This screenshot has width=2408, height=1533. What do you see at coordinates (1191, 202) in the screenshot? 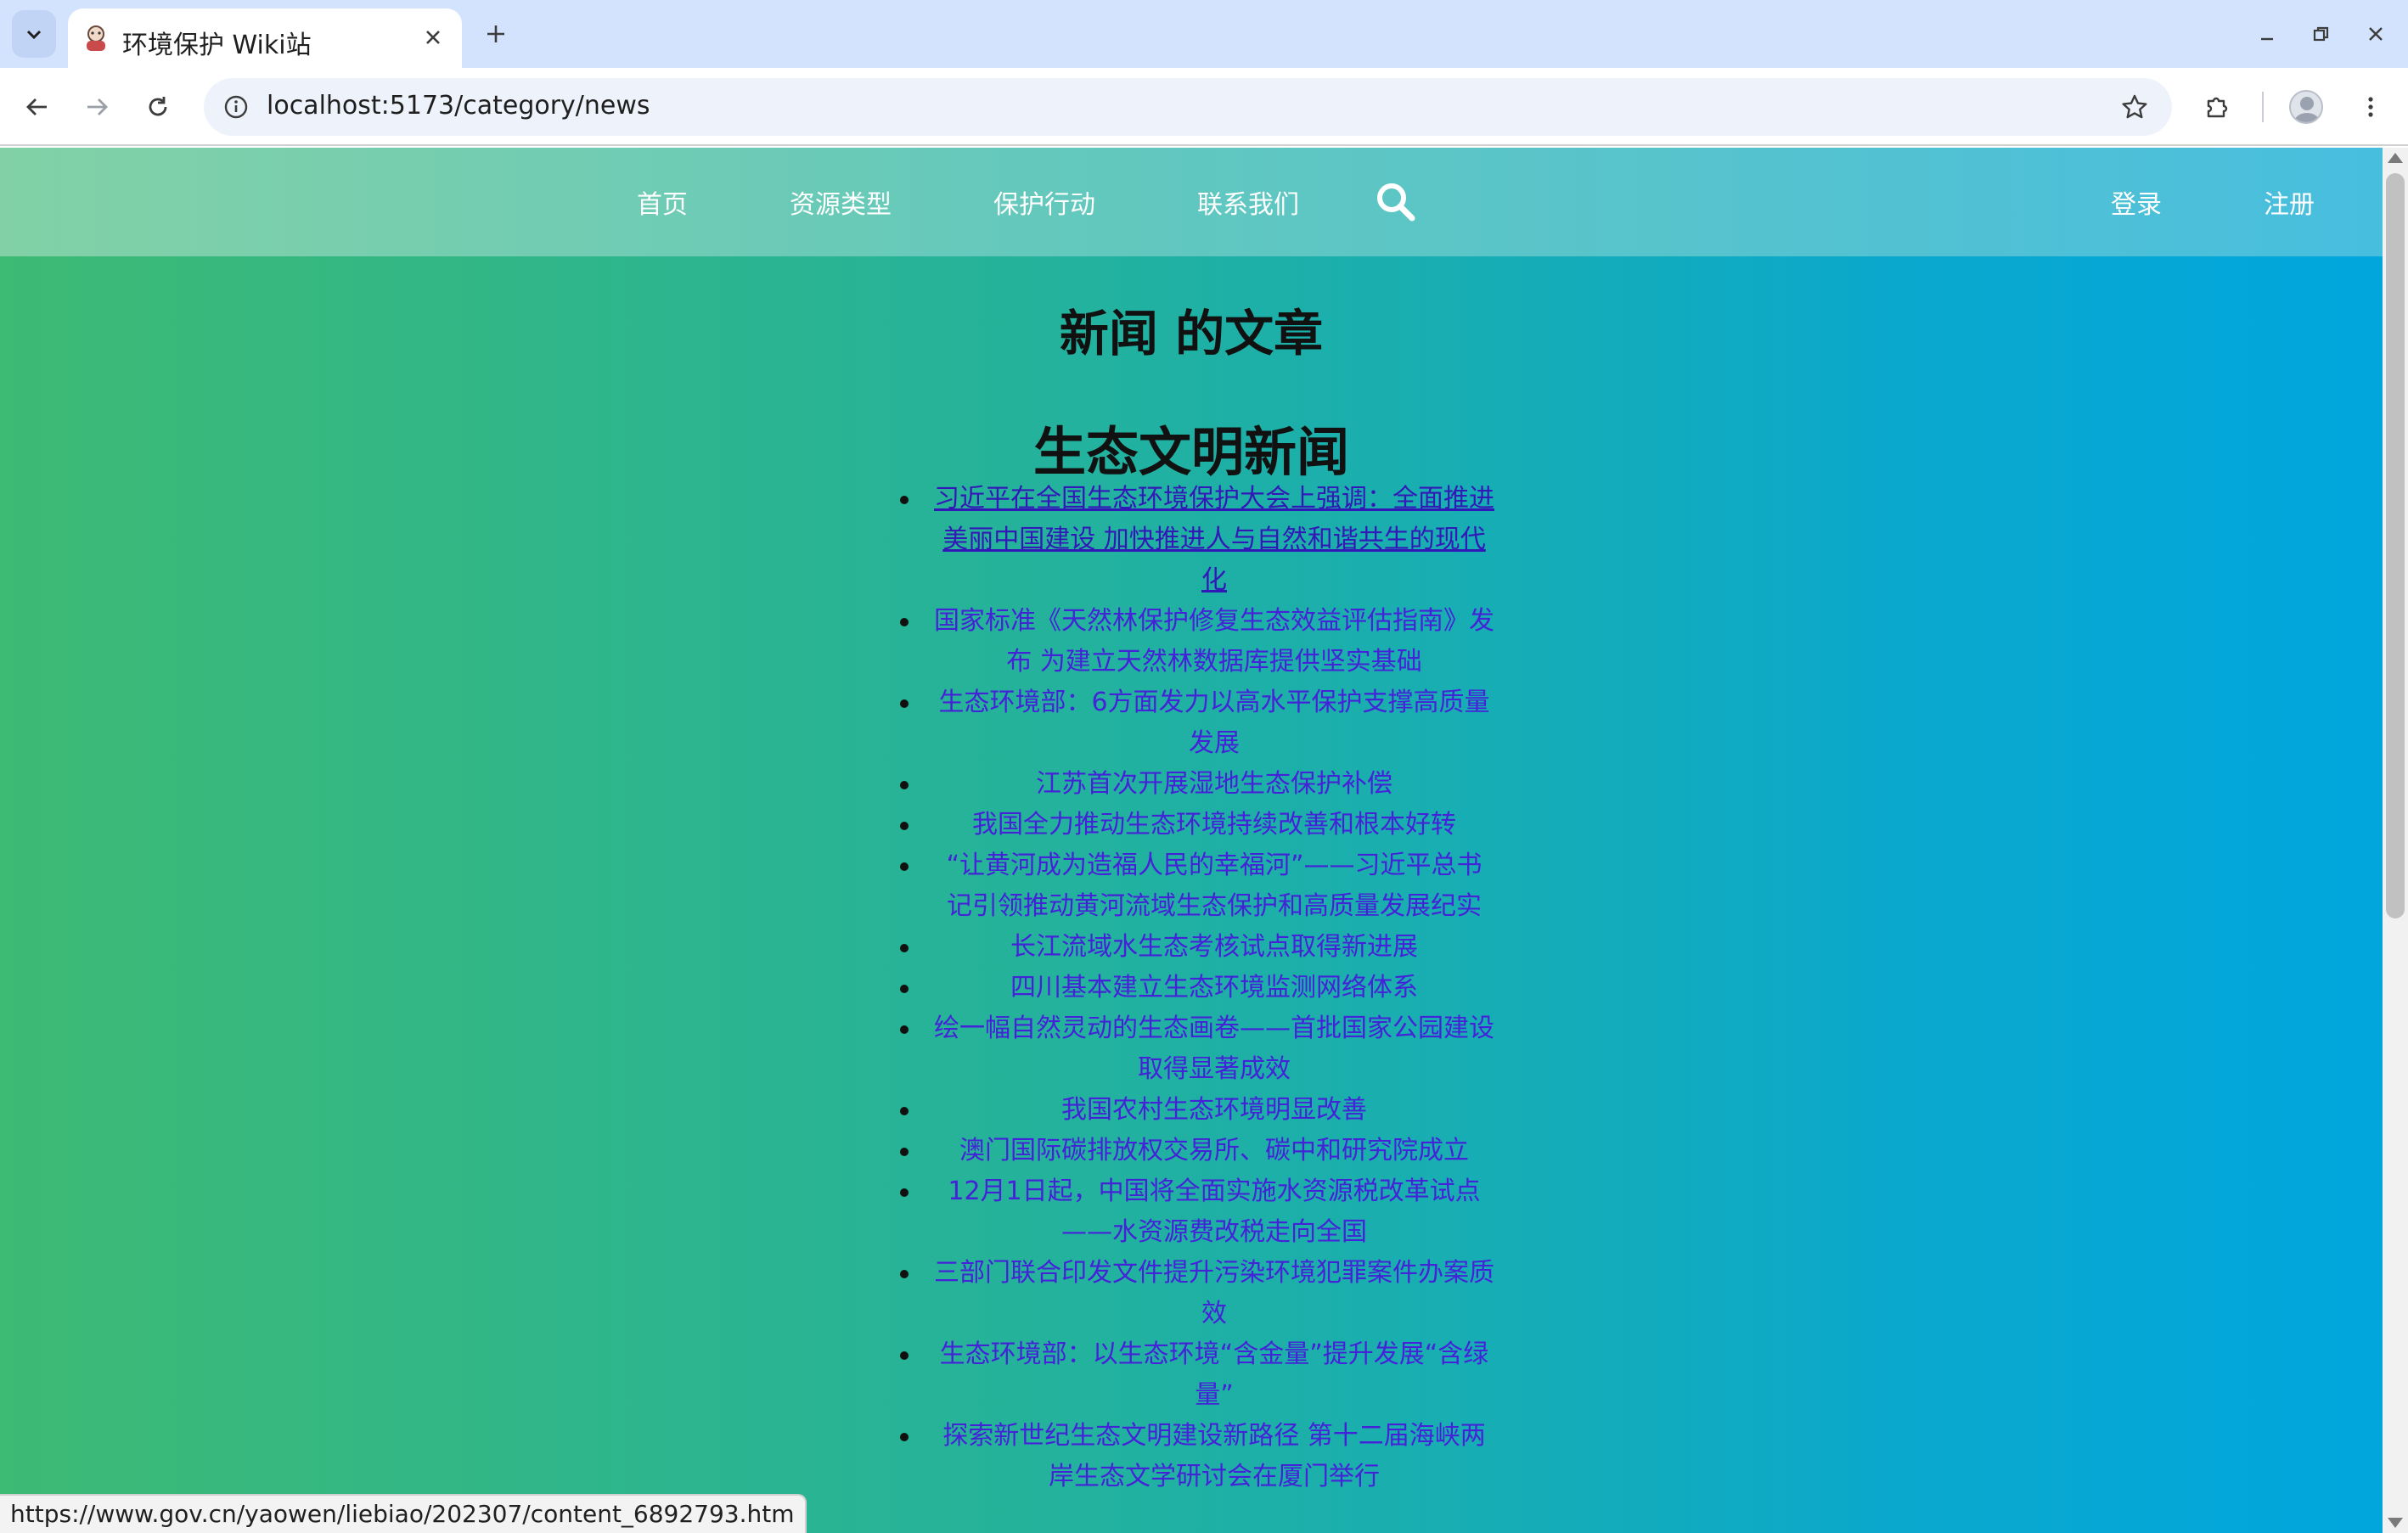
I see `site-header: 首页 资源类型 保护行动 联系我们 登录 注册` at bounding box center [1191, 202].